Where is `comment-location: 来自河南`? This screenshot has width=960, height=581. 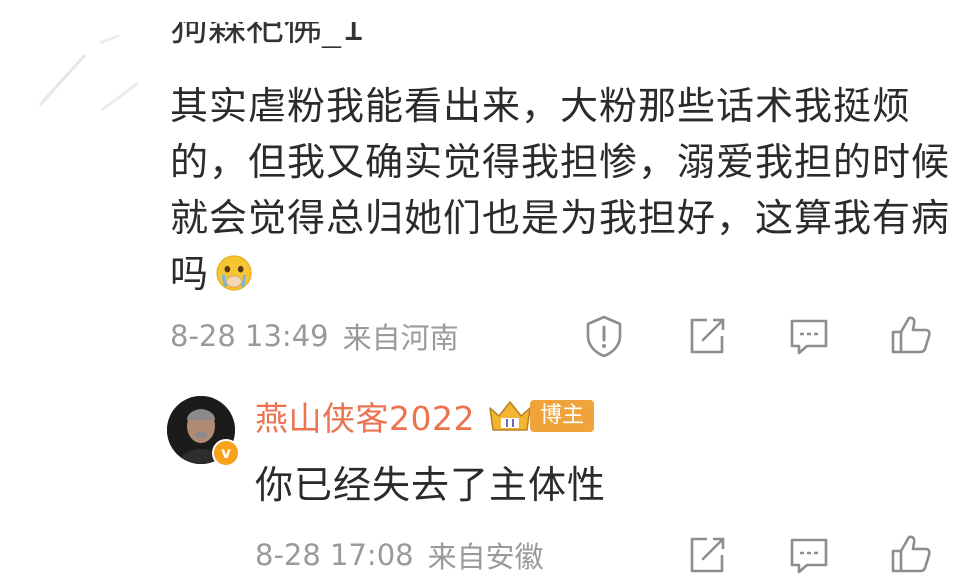
comment-location: 来自河南 is located at coordinates (400, 338).